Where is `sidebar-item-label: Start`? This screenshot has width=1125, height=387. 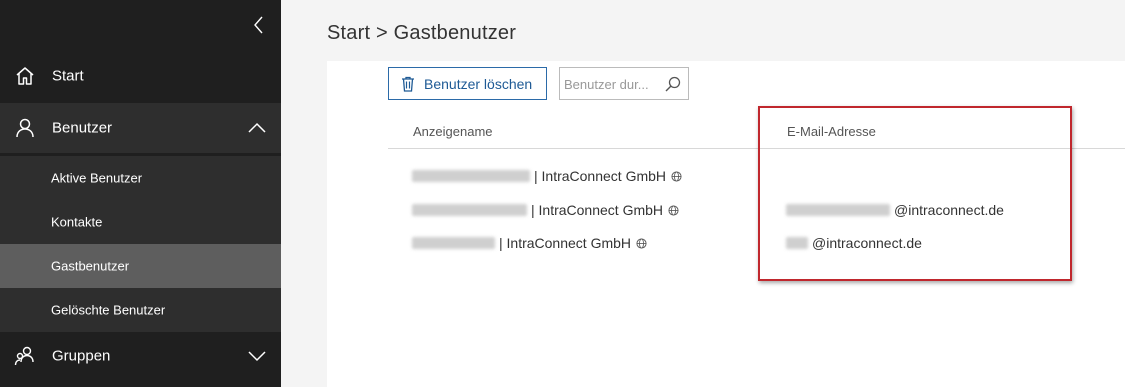 sidebar-item-label: Start is located at coordinates (68, 76).